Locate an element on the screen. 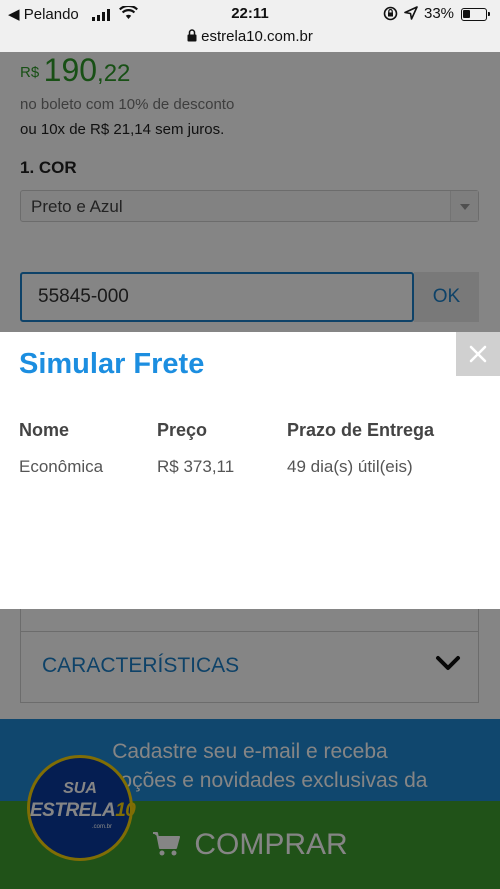 This screenshot has width=500, height=889. shipping-option-name: Econômica is located at coordinates (61, 466).